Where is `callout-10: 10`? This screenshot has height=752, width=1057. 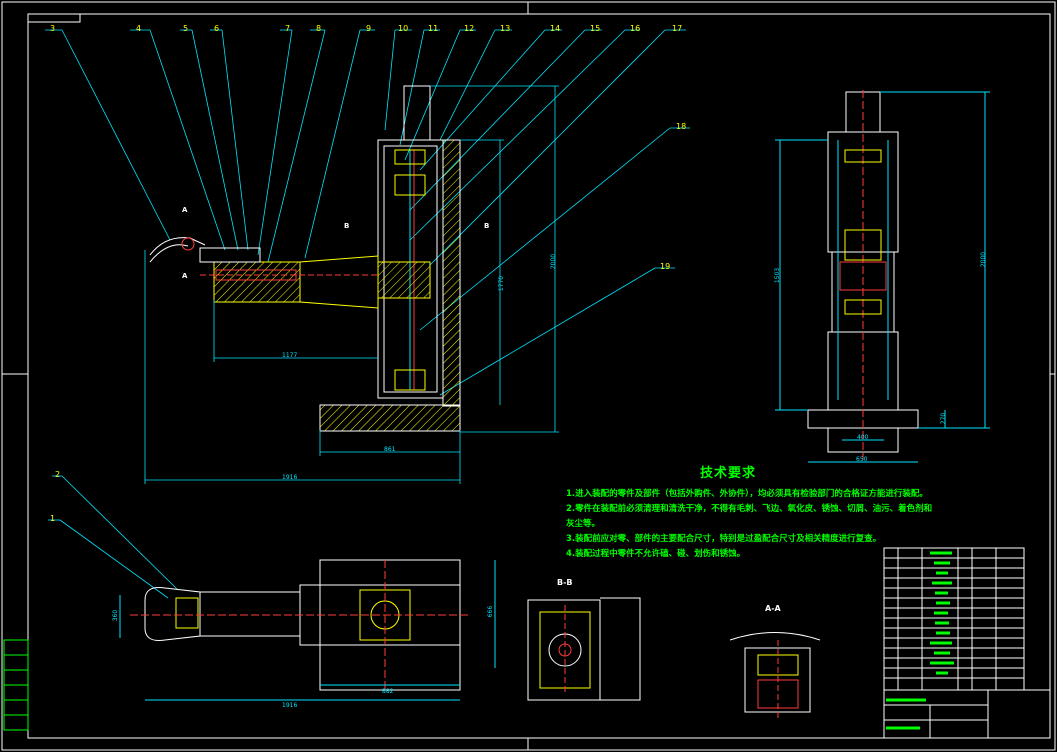
callout-10: 10 is located at coordinates (403, 28).